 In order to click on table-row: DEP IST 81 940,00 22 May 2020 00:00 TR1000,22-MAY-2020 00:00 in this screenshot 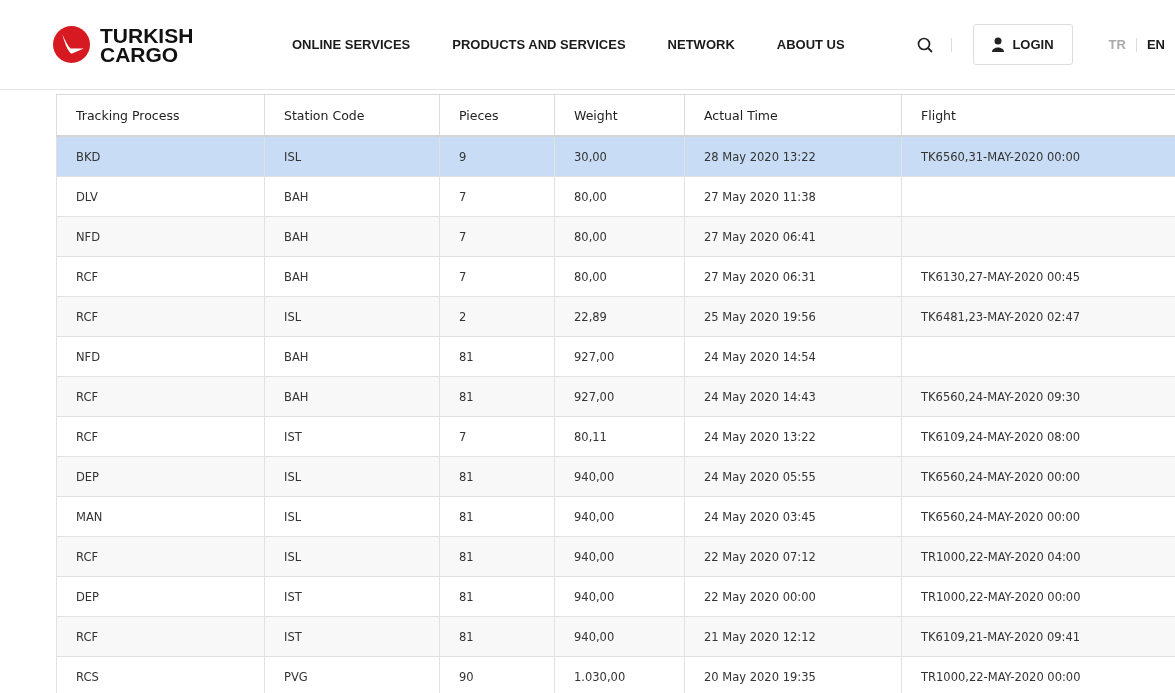, I will do `click(615, 596)`.